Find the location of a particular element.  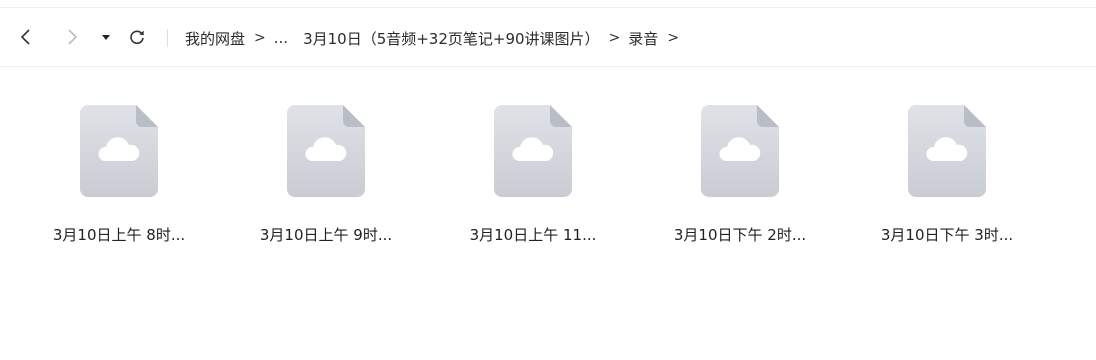

forward-button is located at coordinates (72, 37).